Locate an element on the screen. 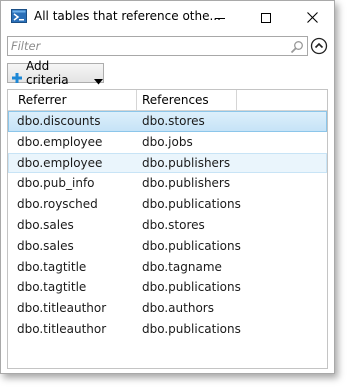 This screenshot has height=388, width=349. table-row: dbo.tagtitle dbo.tagname is located at coordinates (167, 267).